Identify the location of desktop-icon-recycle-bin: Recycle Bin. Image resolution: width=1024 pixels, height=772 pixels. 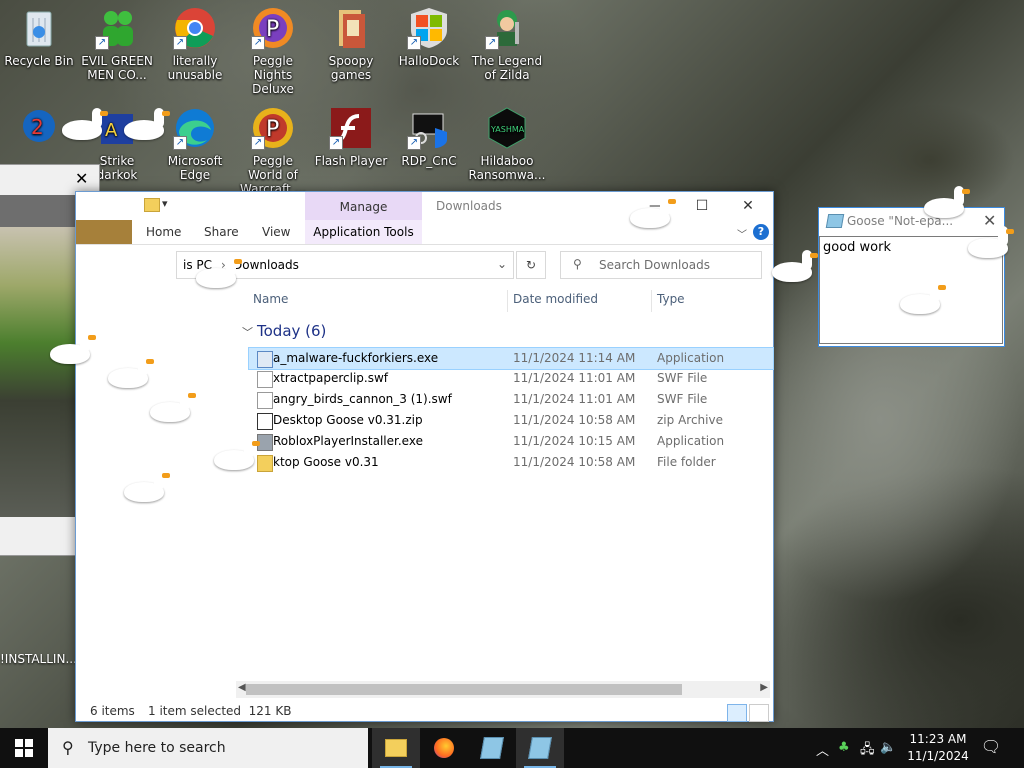
(39, 37).